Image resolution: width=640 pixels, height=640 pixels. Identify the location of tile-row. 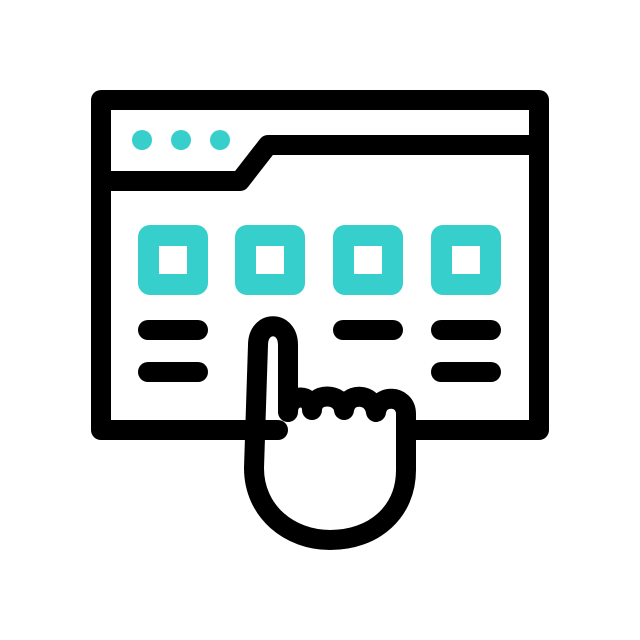
(319, 260).